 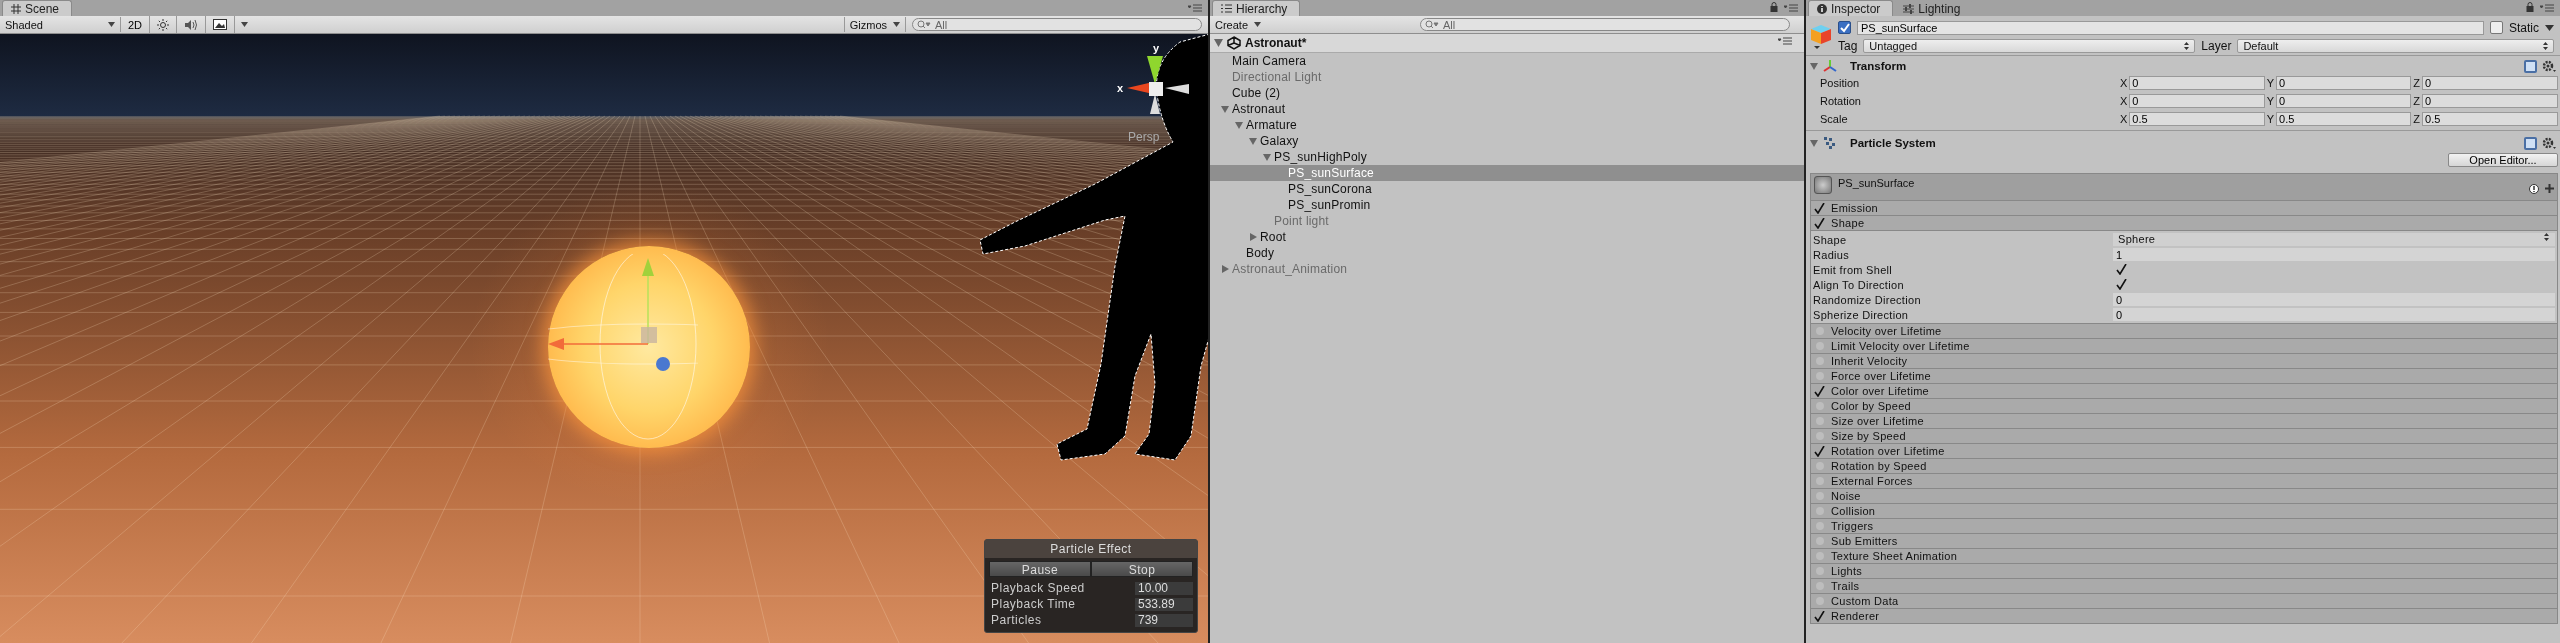 I want to click on module-header: Inherit Velocity, so click(x=2184, y=361).